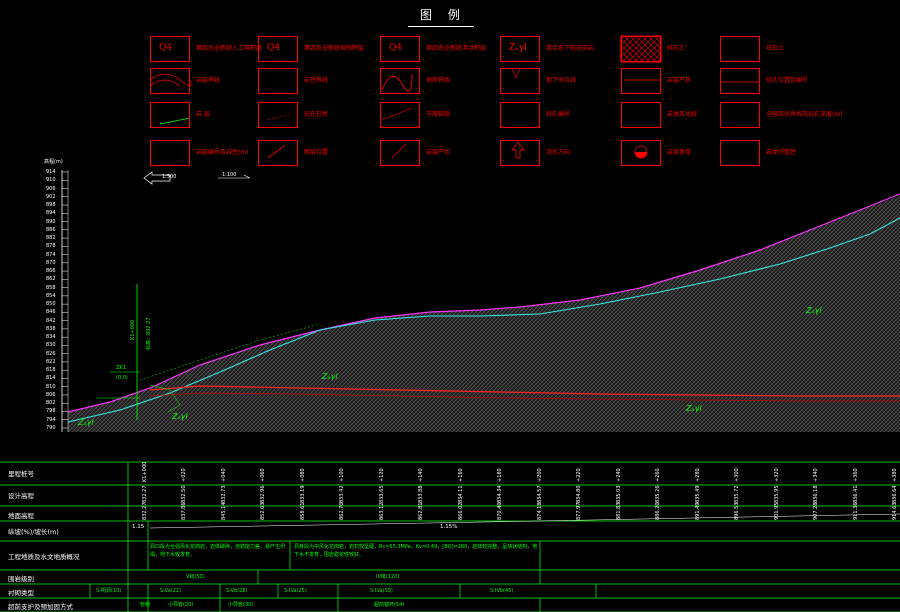  I want to click on borehole-label: ZK1, so click(121, 368).